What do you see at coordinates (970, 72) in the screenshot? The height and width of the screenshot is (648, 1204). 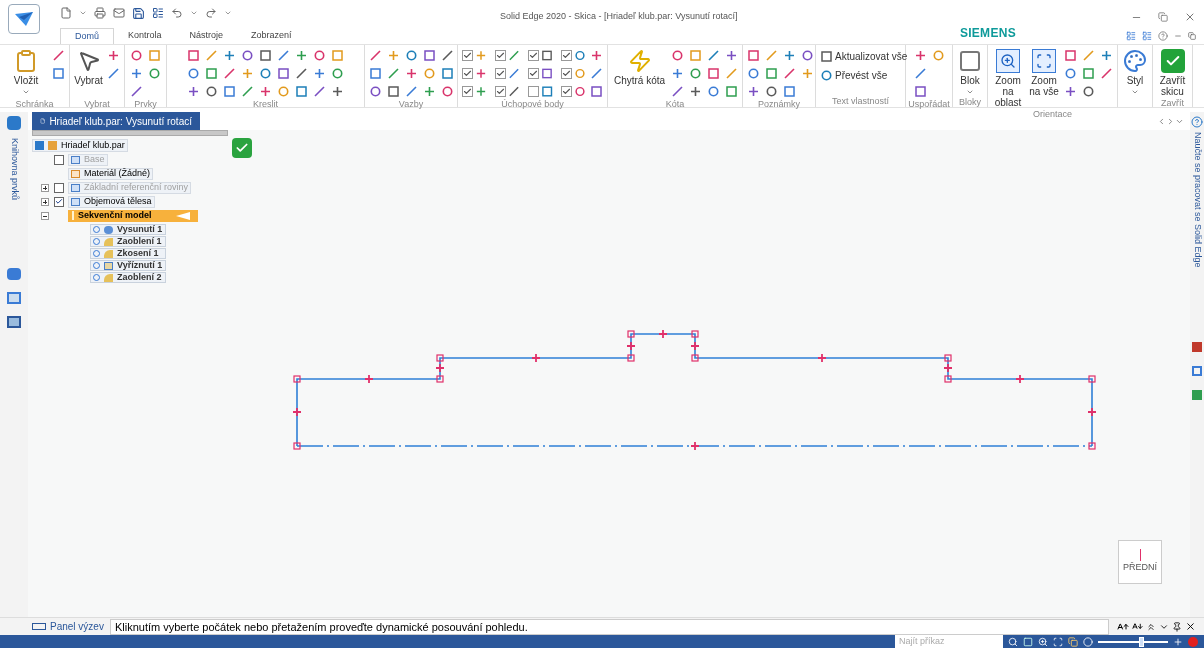 I see `ribbon-button: Blok` at bounding box center [970, 72].